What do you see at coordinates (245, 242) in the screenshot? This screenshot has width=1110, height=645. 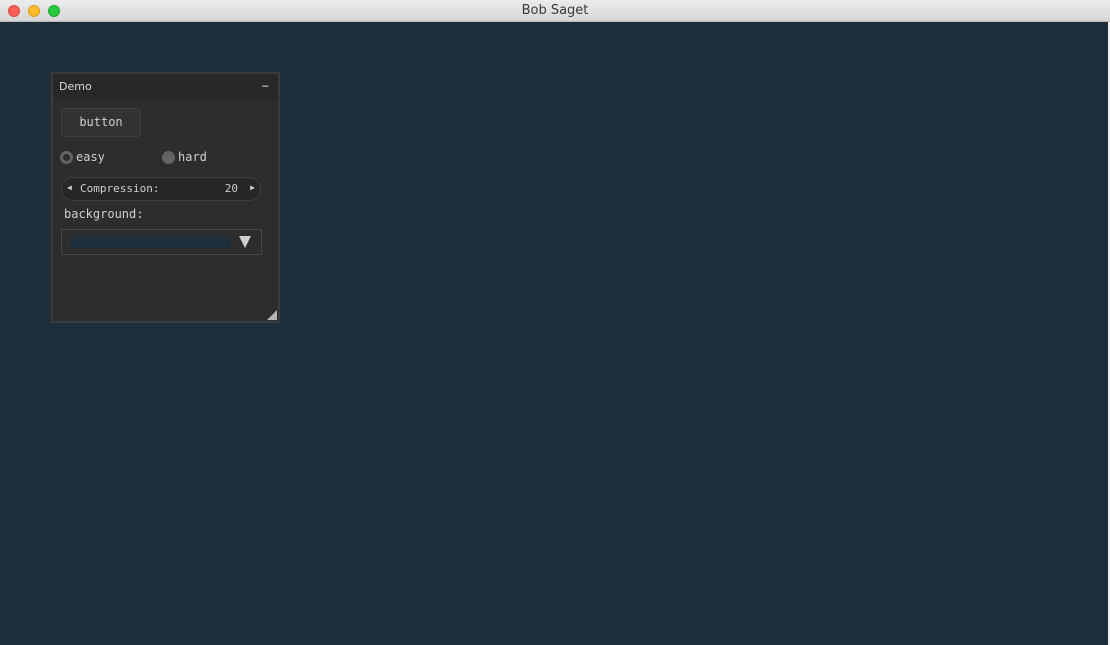 I see `triangle-down-icon` at bounding box center [245, 242].